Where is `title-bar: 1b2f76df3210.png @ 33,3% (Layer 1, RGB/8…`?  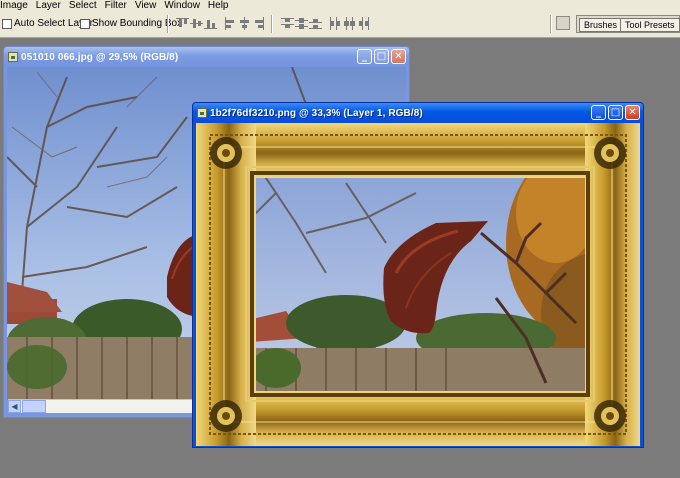
title-bar: 1b2f76df3210.png @ 33,3% (Layer 1, RGB/8… is located at coordinates (418, 113).